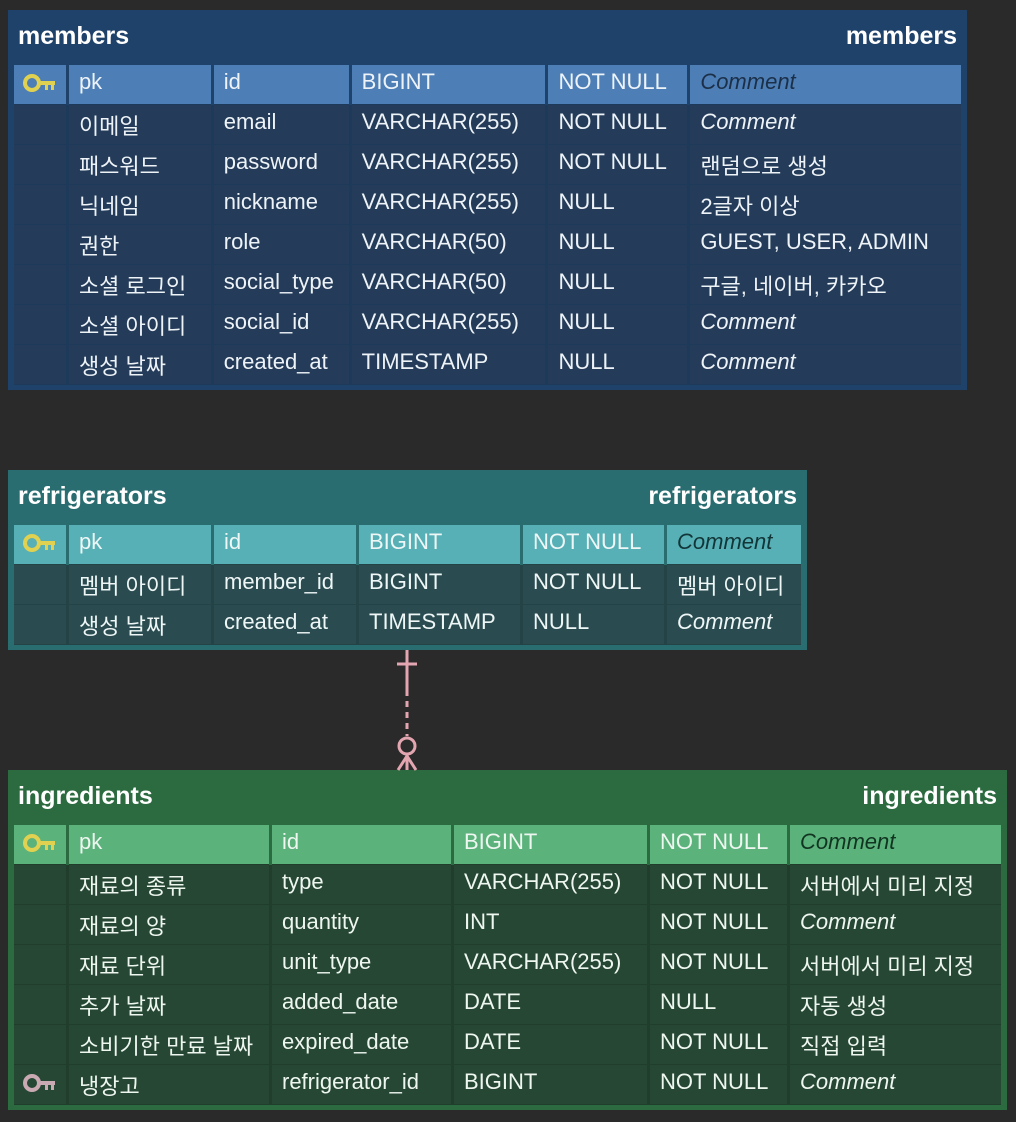 This screenshot has width=1016, height=1122. What do you see at coordinates (283, 365) in the screenshot?
I see `column-physical-name: created_at` at bounding box center [283, 365].